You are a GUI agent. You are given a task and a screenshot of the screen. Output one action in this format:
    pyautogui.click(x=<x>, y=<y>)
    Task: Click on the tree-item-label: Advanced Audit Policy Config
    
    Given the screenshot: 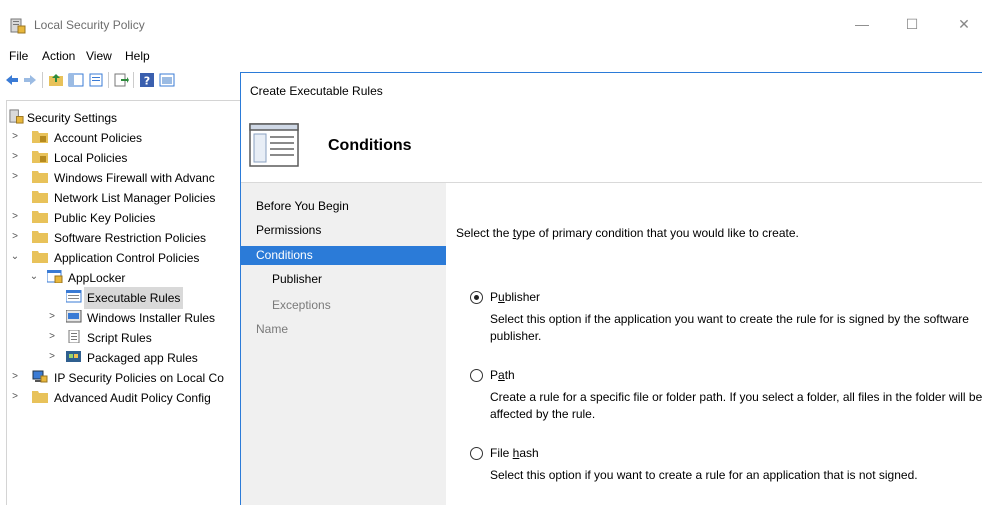 What is the action you would take?
    pyautogui.click(x=132, y=398)
    